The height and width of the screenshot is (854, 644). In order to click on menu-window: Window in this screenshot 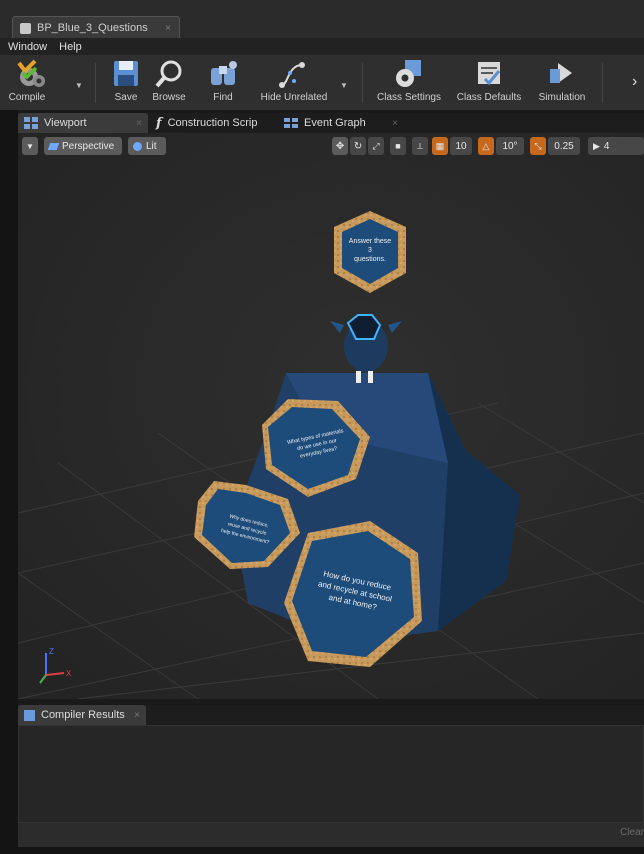, I will do `click(27, 47)`.